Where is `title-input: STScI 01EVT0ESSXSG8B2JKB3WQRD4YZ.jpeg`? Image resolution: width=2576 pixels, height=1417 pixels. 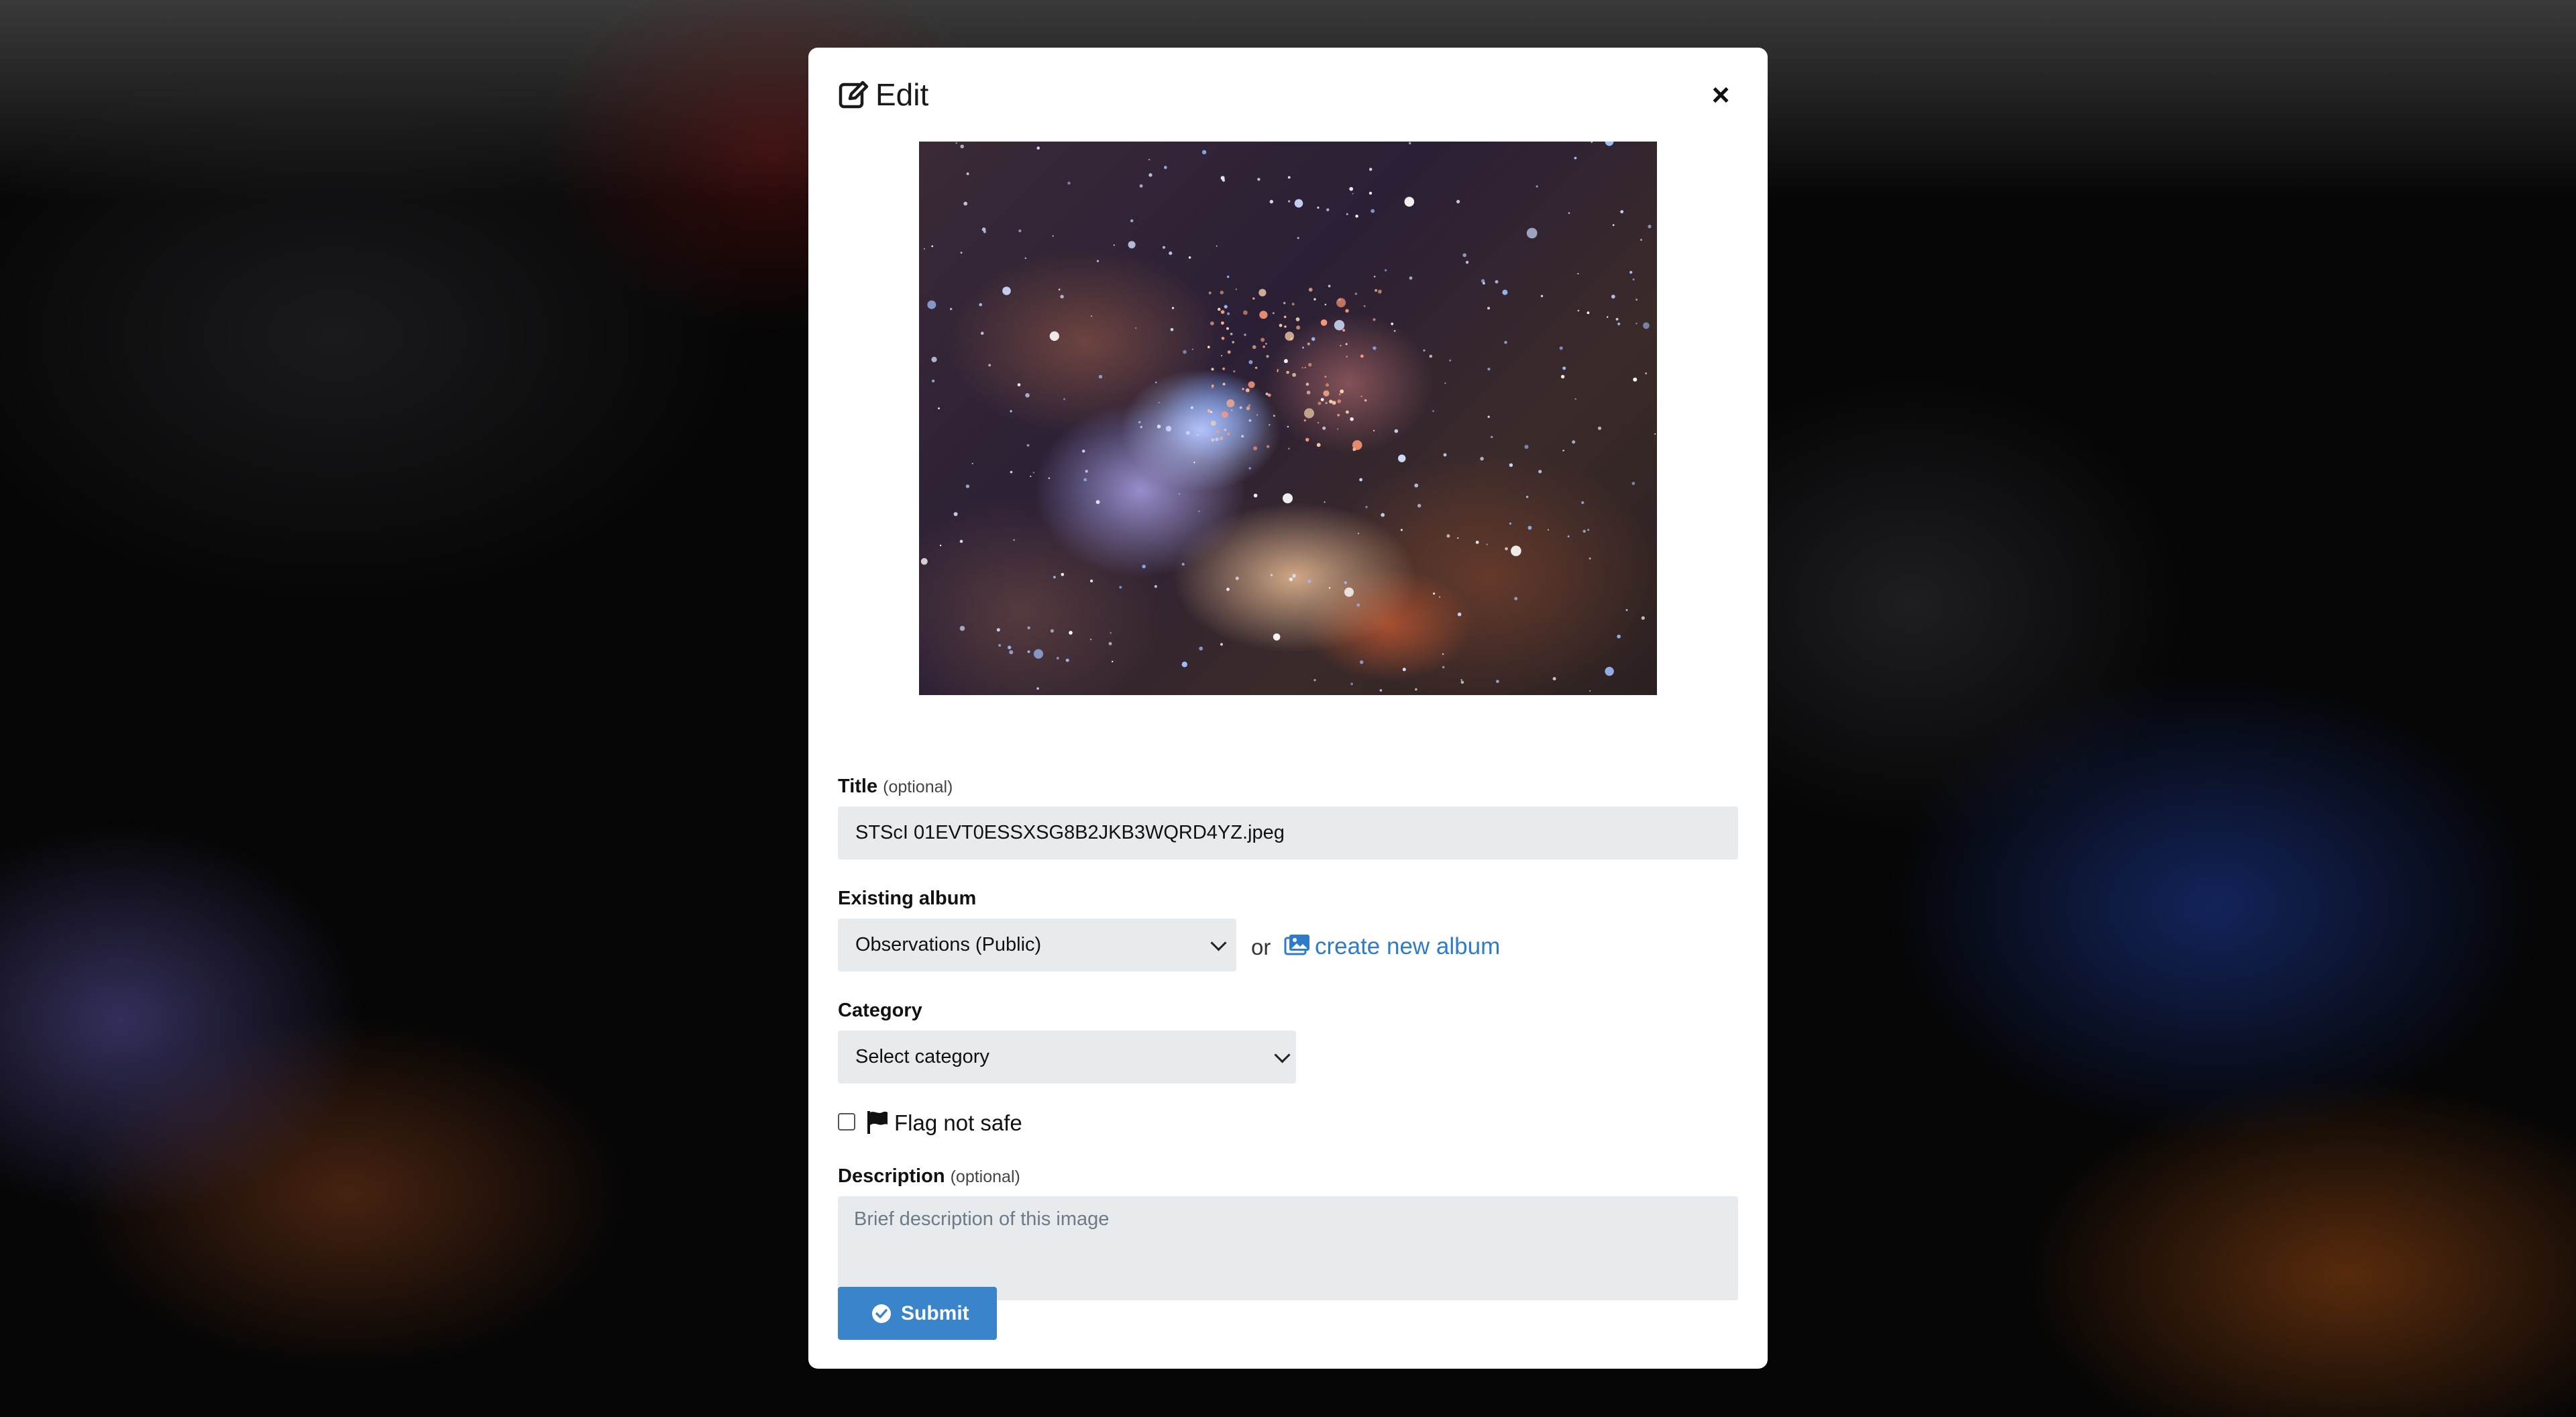
title-input: STScI 01EVT0ESSXSG8B2JKB3WQRD4YZ.jpeg is located at coordinates (1288, 833).